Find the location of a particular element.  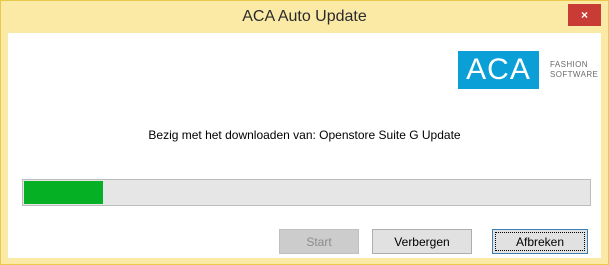

logo-tagline: FASHION SOFTWARE is located at coordinates (574, 70).